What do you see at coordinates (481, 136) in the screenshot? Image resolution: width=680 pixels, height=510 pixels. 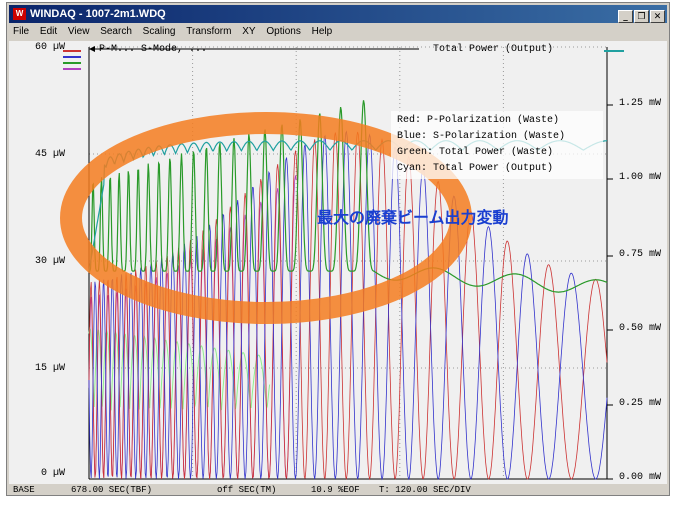 I see `legend-blue: Blue: S-Polarization (Waste)` at bounding box center [481, 136].